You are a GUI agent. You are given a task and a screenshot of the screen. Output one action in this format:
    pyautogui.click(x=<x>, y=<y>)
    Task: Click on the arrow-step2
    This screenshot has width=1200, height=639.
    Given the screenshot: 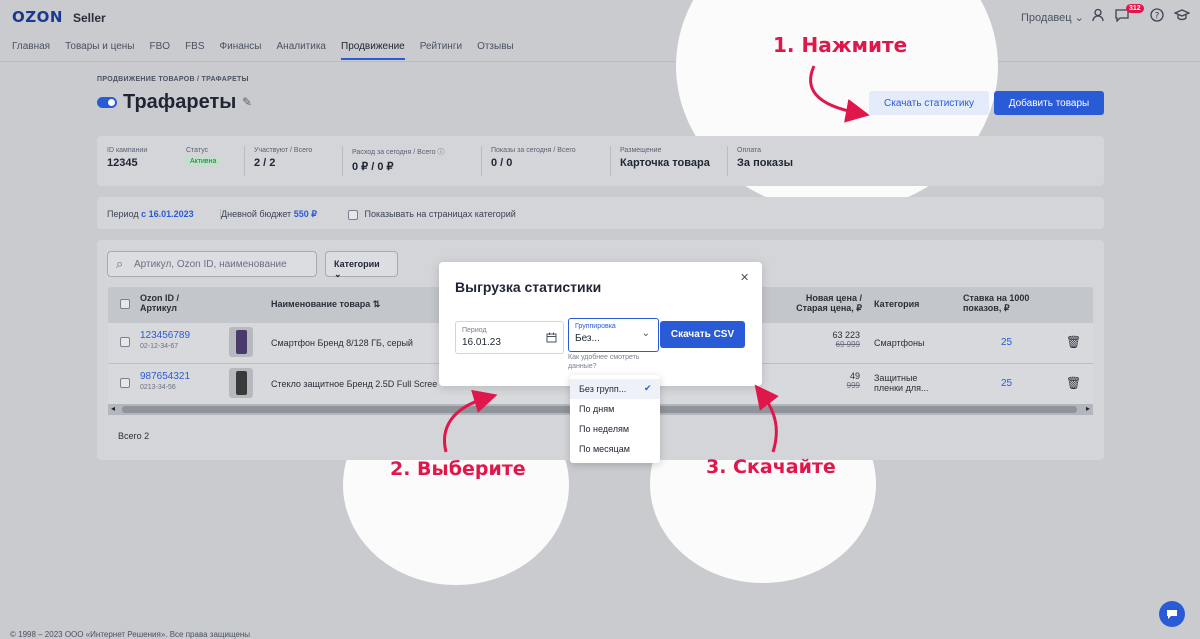 What is the action you would take?
    pyautogui.click(x=470, y=421)
    